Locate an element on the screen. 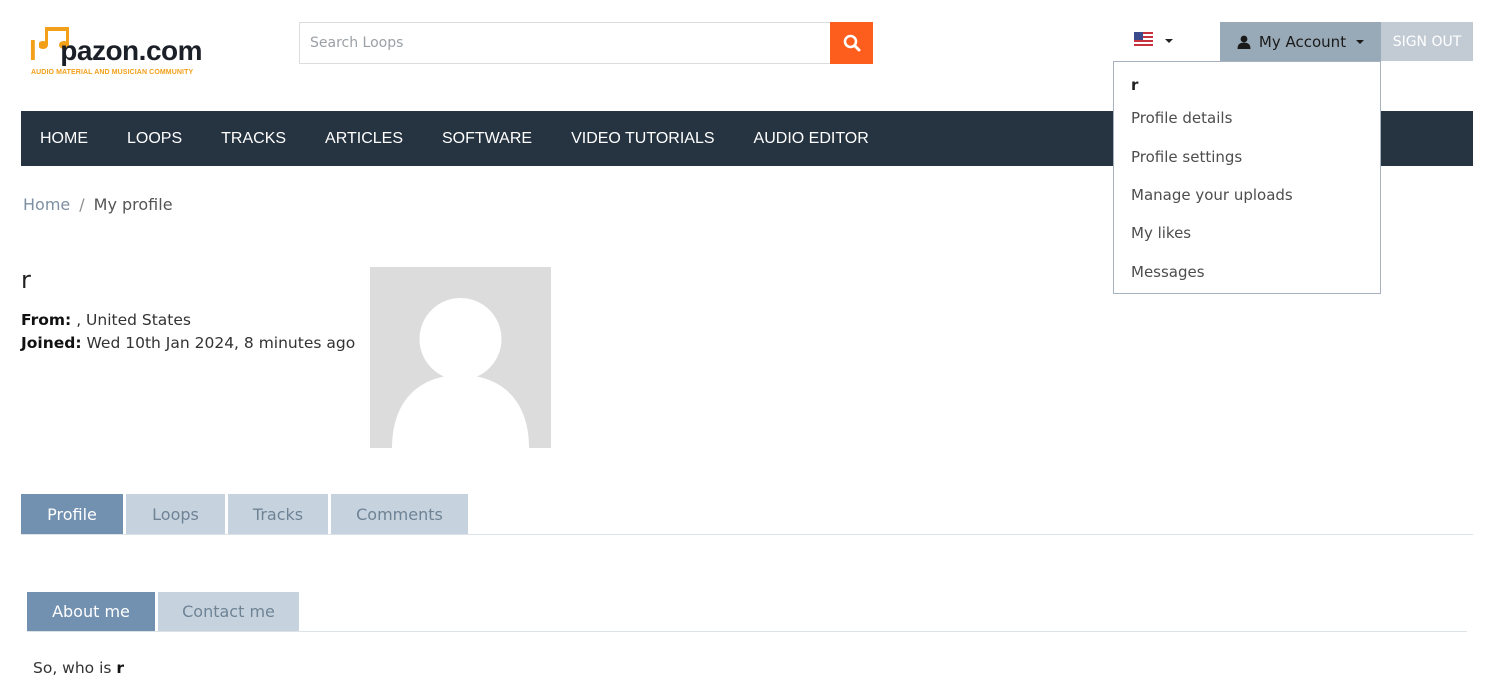 The height and width of the screenshot is (700, 1500). my-account-label: My Account is located at coordinates (1302, 41).